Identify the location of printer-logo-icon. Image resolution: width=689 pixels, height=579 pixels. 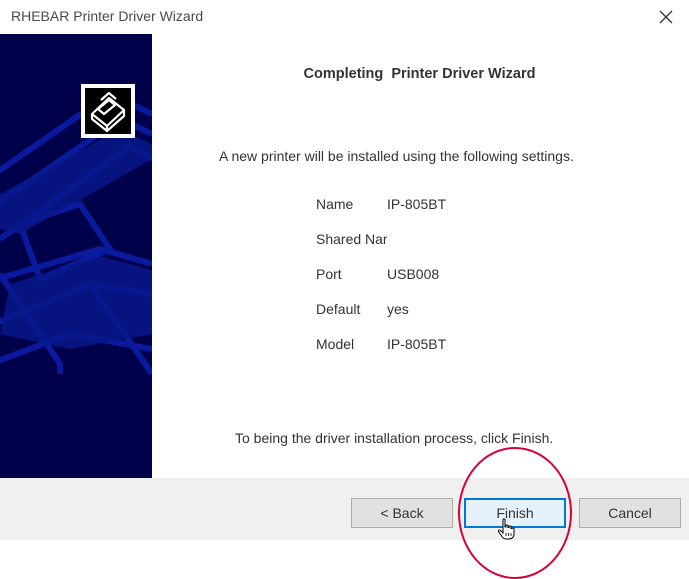
(108, 112).